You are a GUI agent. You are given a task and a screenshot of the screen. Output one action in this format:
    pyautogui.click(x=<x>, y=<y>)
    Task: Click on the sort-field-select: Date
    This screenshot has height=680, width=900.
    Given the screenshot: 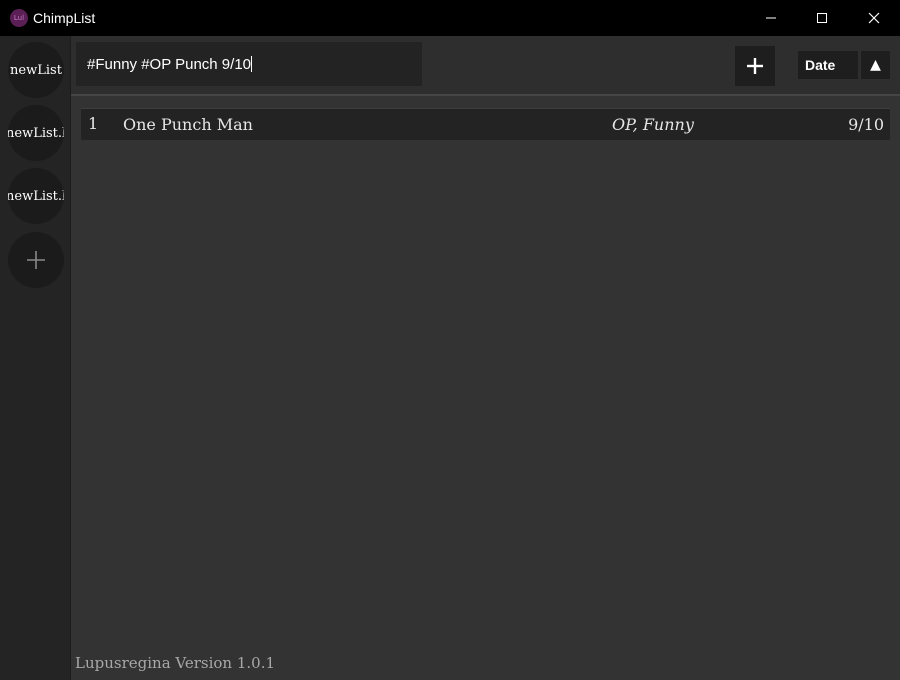 What is the action you would take?
    pyautogui.click(x=828, y=65)
    